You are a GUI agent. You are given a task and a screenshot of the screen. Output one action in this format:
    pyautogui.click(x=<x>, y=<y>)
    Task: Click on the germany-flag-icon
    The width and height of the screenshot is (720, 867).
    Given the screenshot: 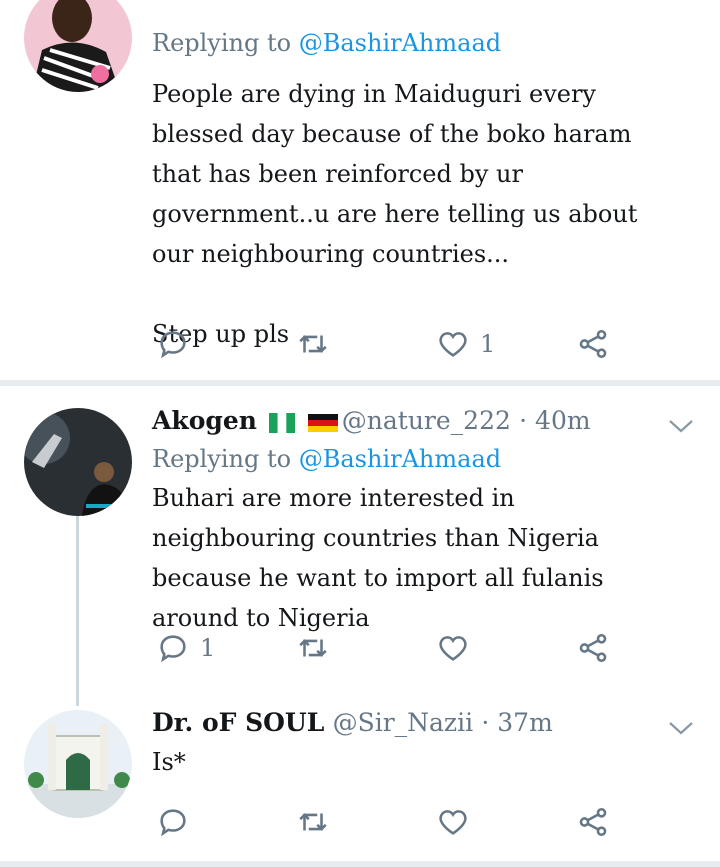 What is the action you would take?
    pyautogui.click(x=322, y=422)
    